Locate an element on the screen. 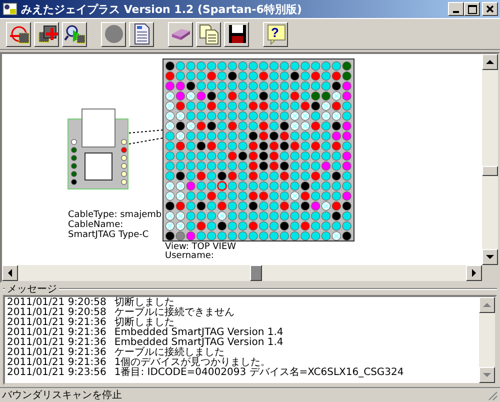 This screenshot has height=402, width=500. help-button: ? is located at coordinates (275, 34).